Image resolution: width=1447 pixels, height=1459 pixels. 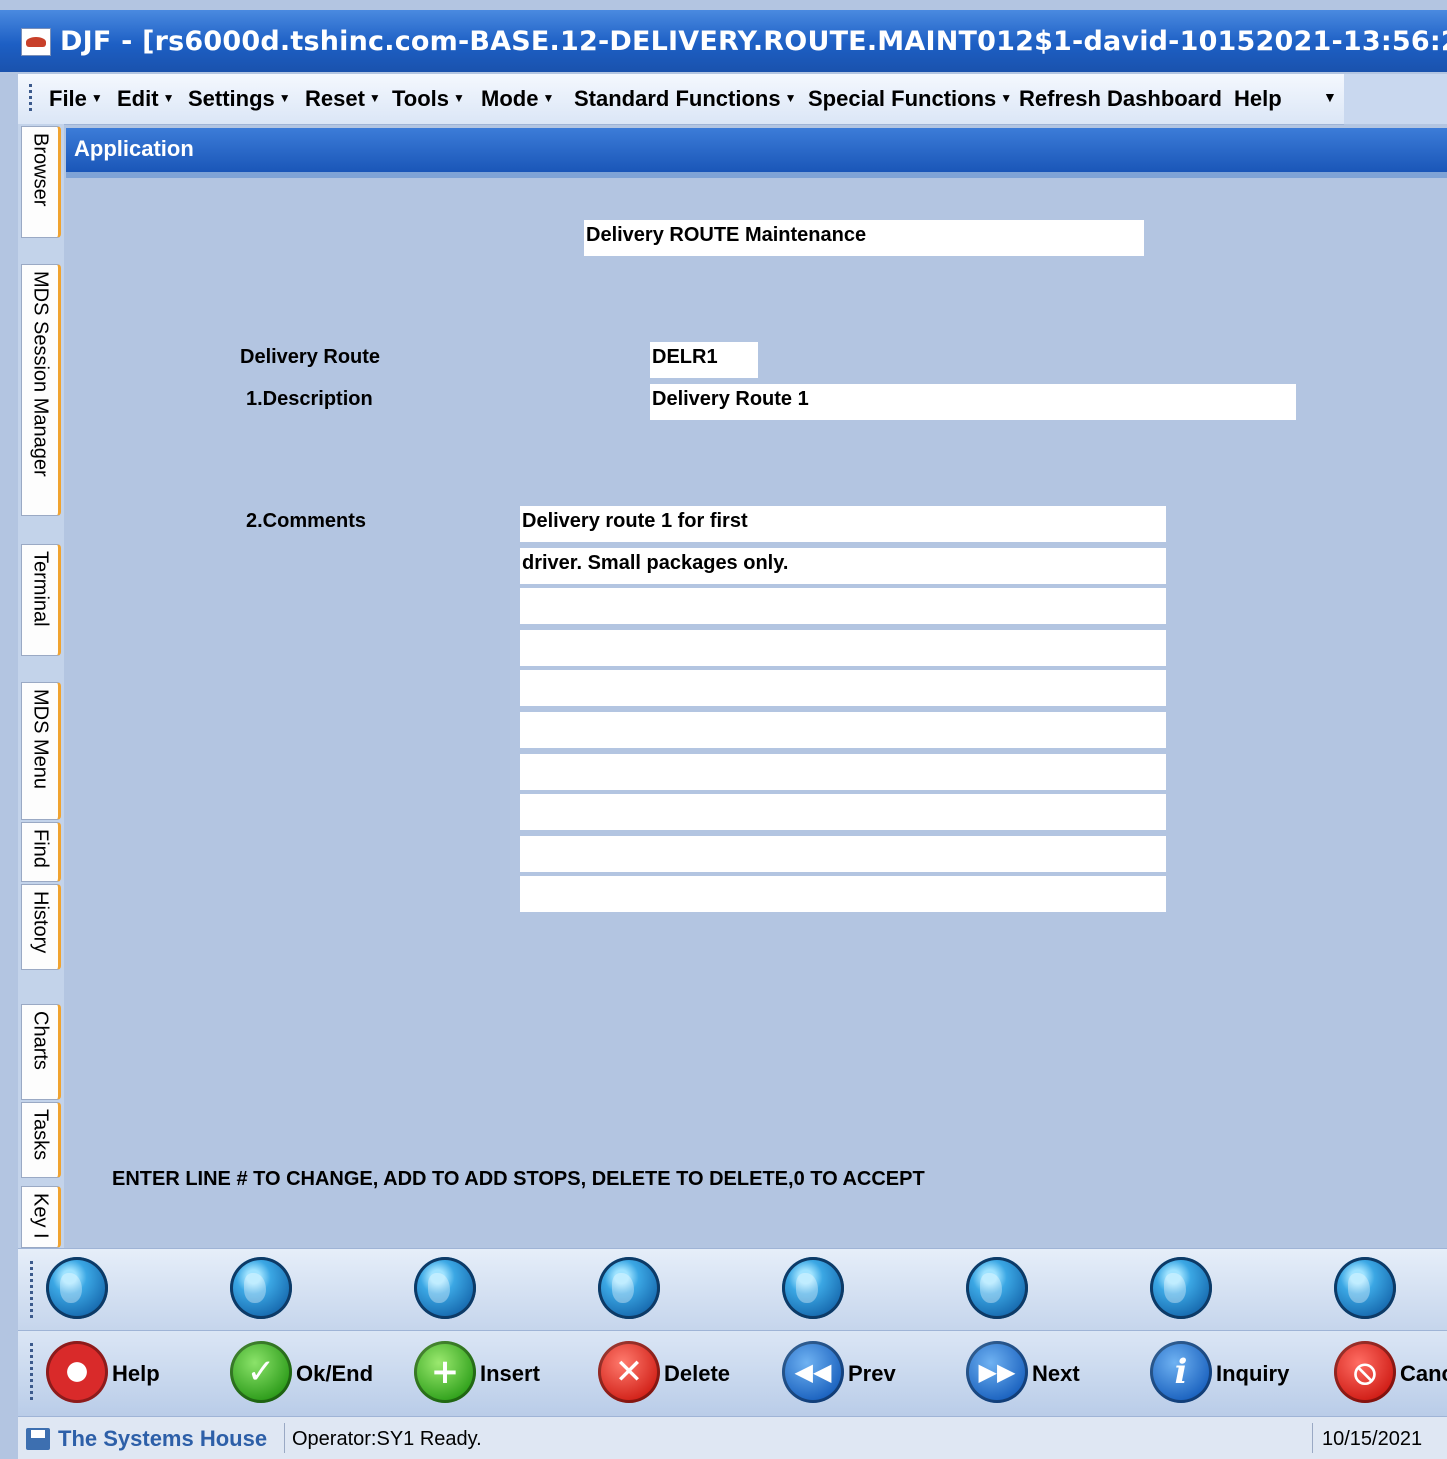 I want to click on tab-find: Find, so click(x=41, y=852).